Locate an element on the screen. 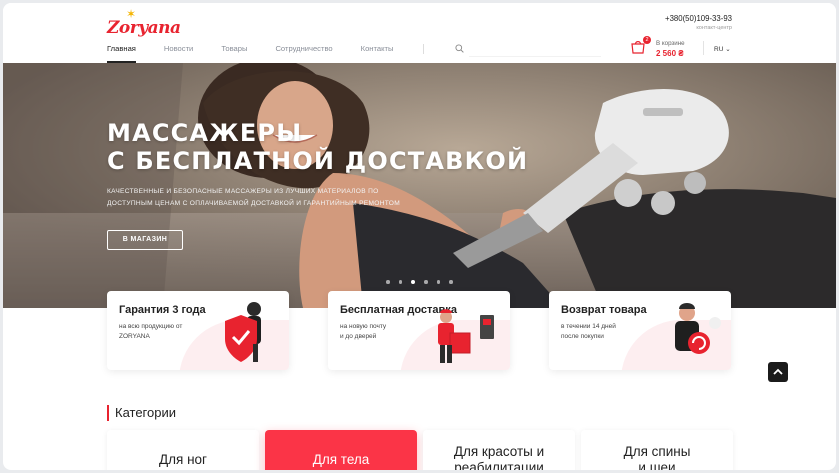 The width and height of the screenshot is (839, 473). category-label: и шеи is located at coordinates (657, 465).